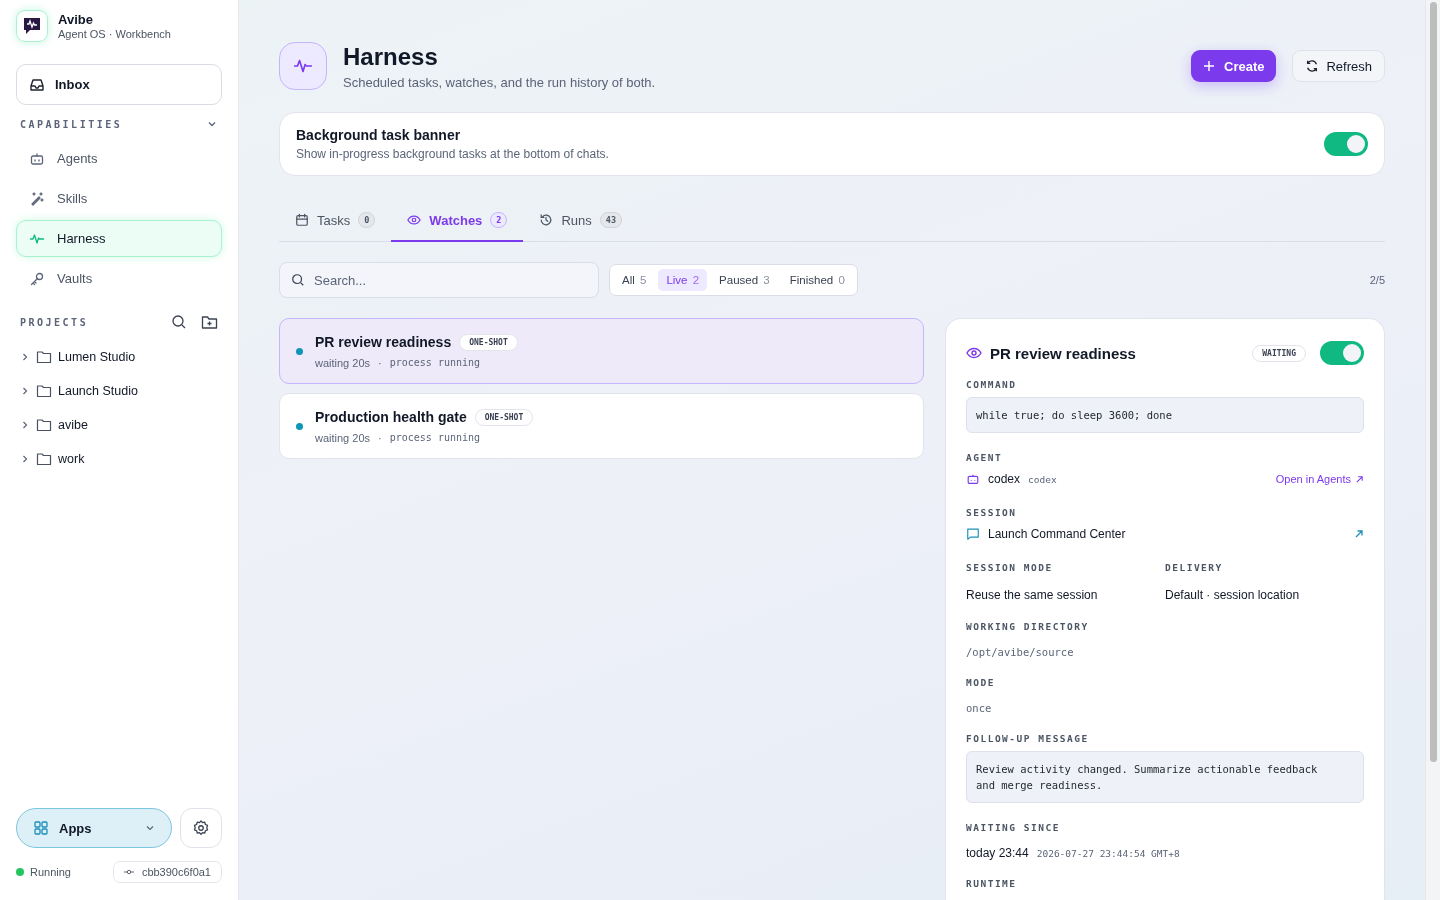  What do you see at coordinates (119, 84) in the screenshot?
I see `inbox-button: Inbox` at bounding box center [119, 84].